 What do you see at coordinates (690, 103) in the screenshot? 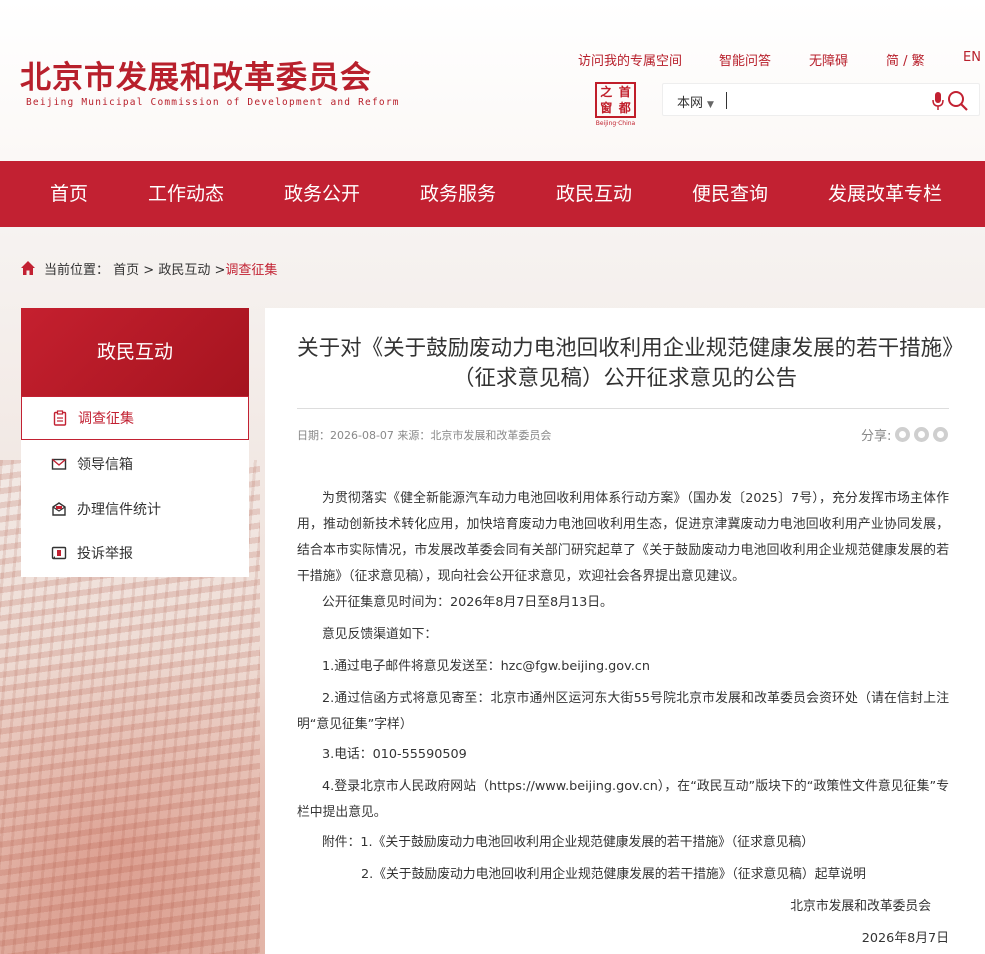
I see `search-scope-label: 本网` at bounding box center [690, 103].